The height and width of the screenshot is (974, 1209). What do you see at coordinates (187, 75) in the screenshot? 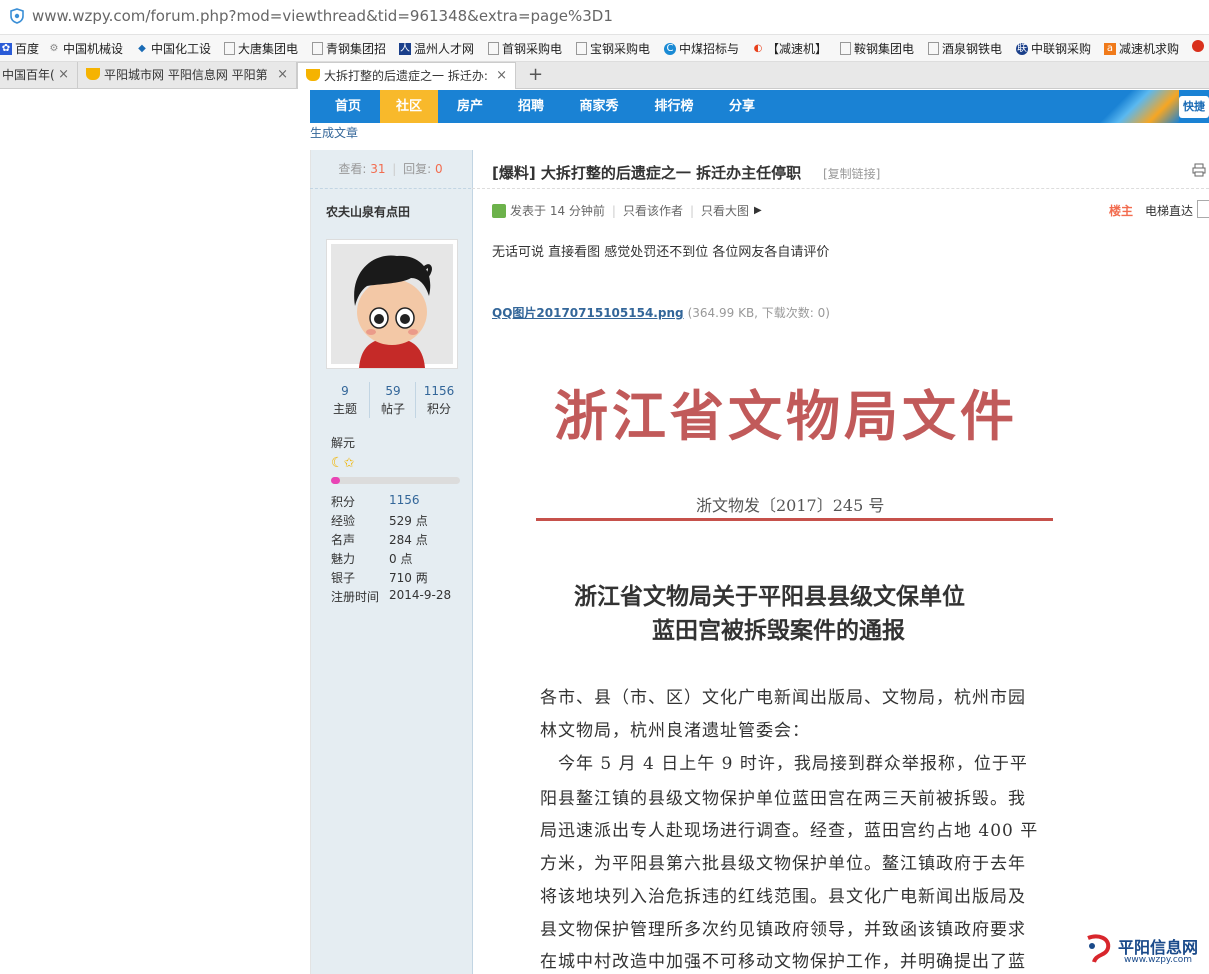
I see `browser-tab: 平阳城市网 平阳信息网 平阳第 ×` at bounding box center [187, 75].